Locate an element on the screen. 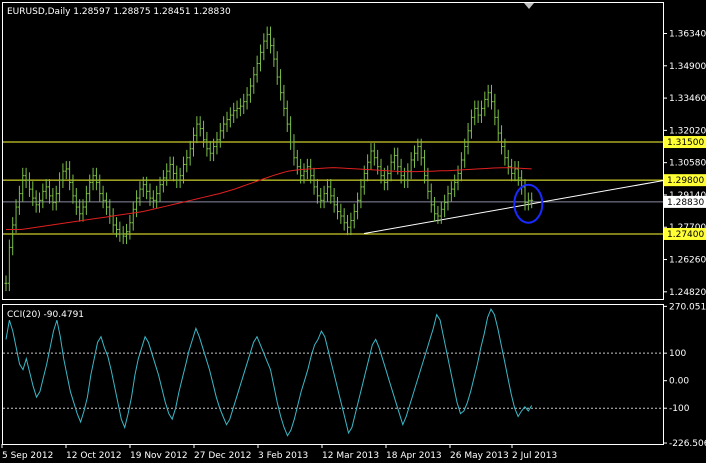 This screenshot has height=463, width=706. cci-tick-label: -100 is located at coordinates (679, 409).